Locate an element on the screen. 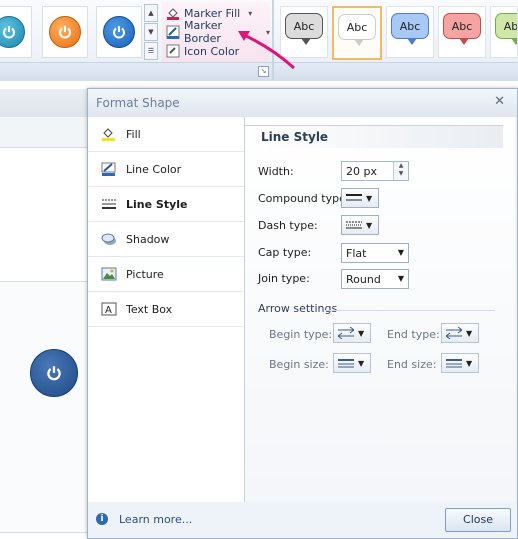 The height and width of the screenshot is (539, 518). scroll-down-icon: ▼ is located at coordinates (151, 32).